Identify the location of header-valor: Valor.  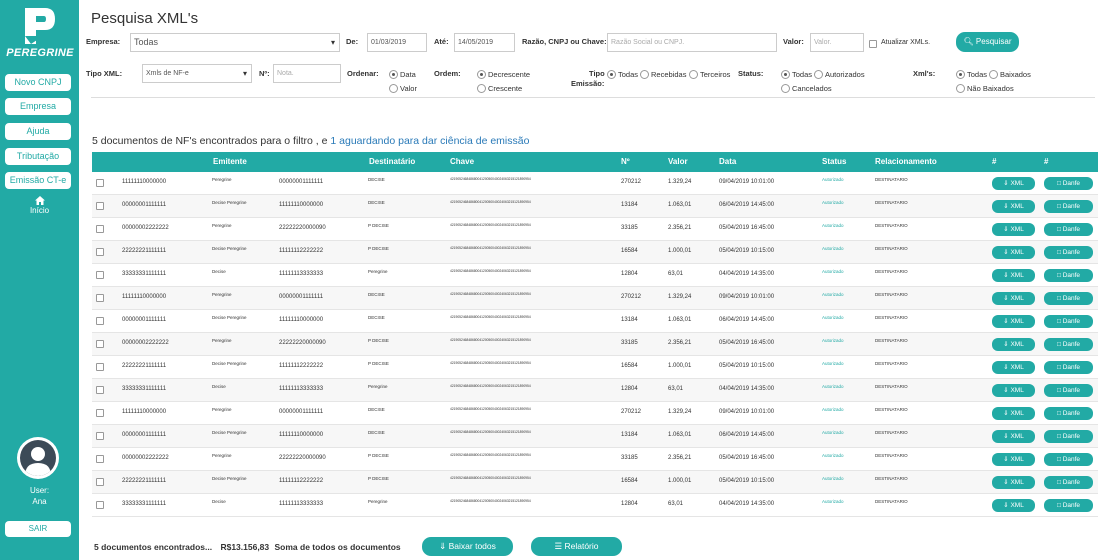
(678, 161).